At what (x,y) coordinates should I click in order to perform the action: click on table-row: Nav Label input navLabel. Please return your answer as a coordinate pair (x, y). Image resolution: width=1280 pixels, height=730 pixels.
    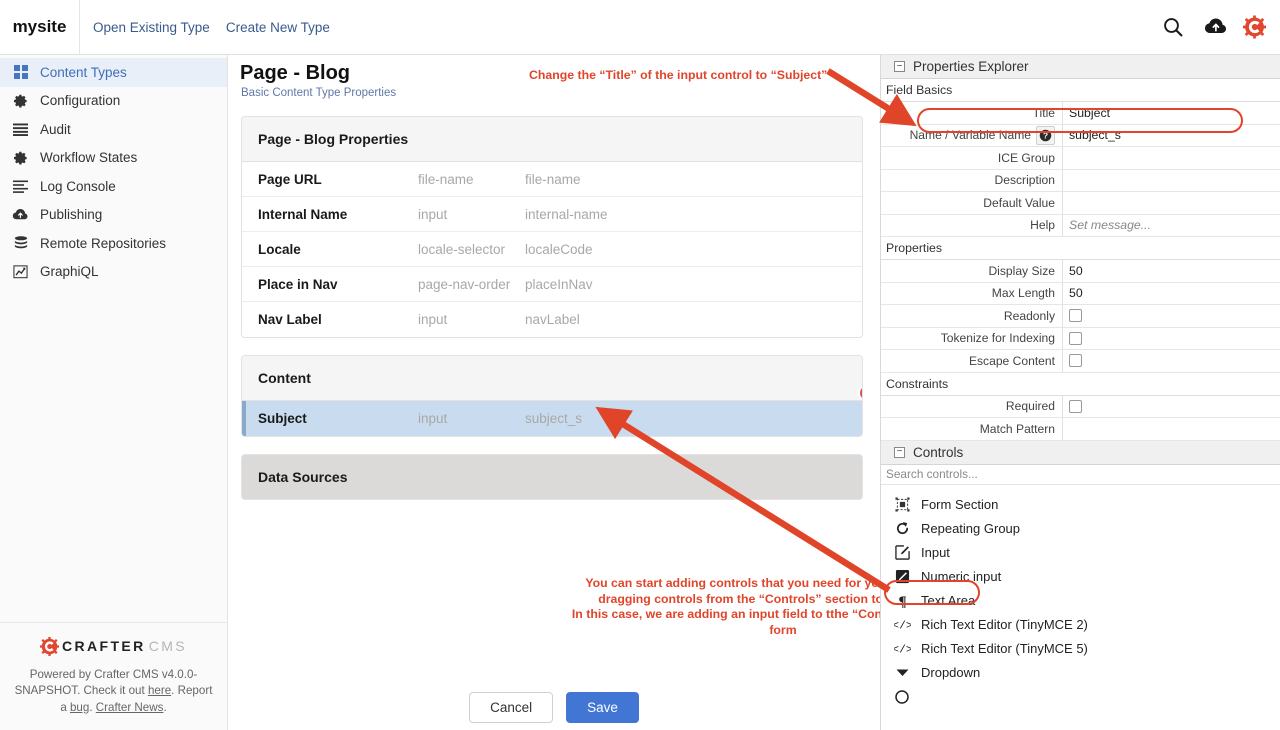
    Looking at the image, I should click on (552, 319).